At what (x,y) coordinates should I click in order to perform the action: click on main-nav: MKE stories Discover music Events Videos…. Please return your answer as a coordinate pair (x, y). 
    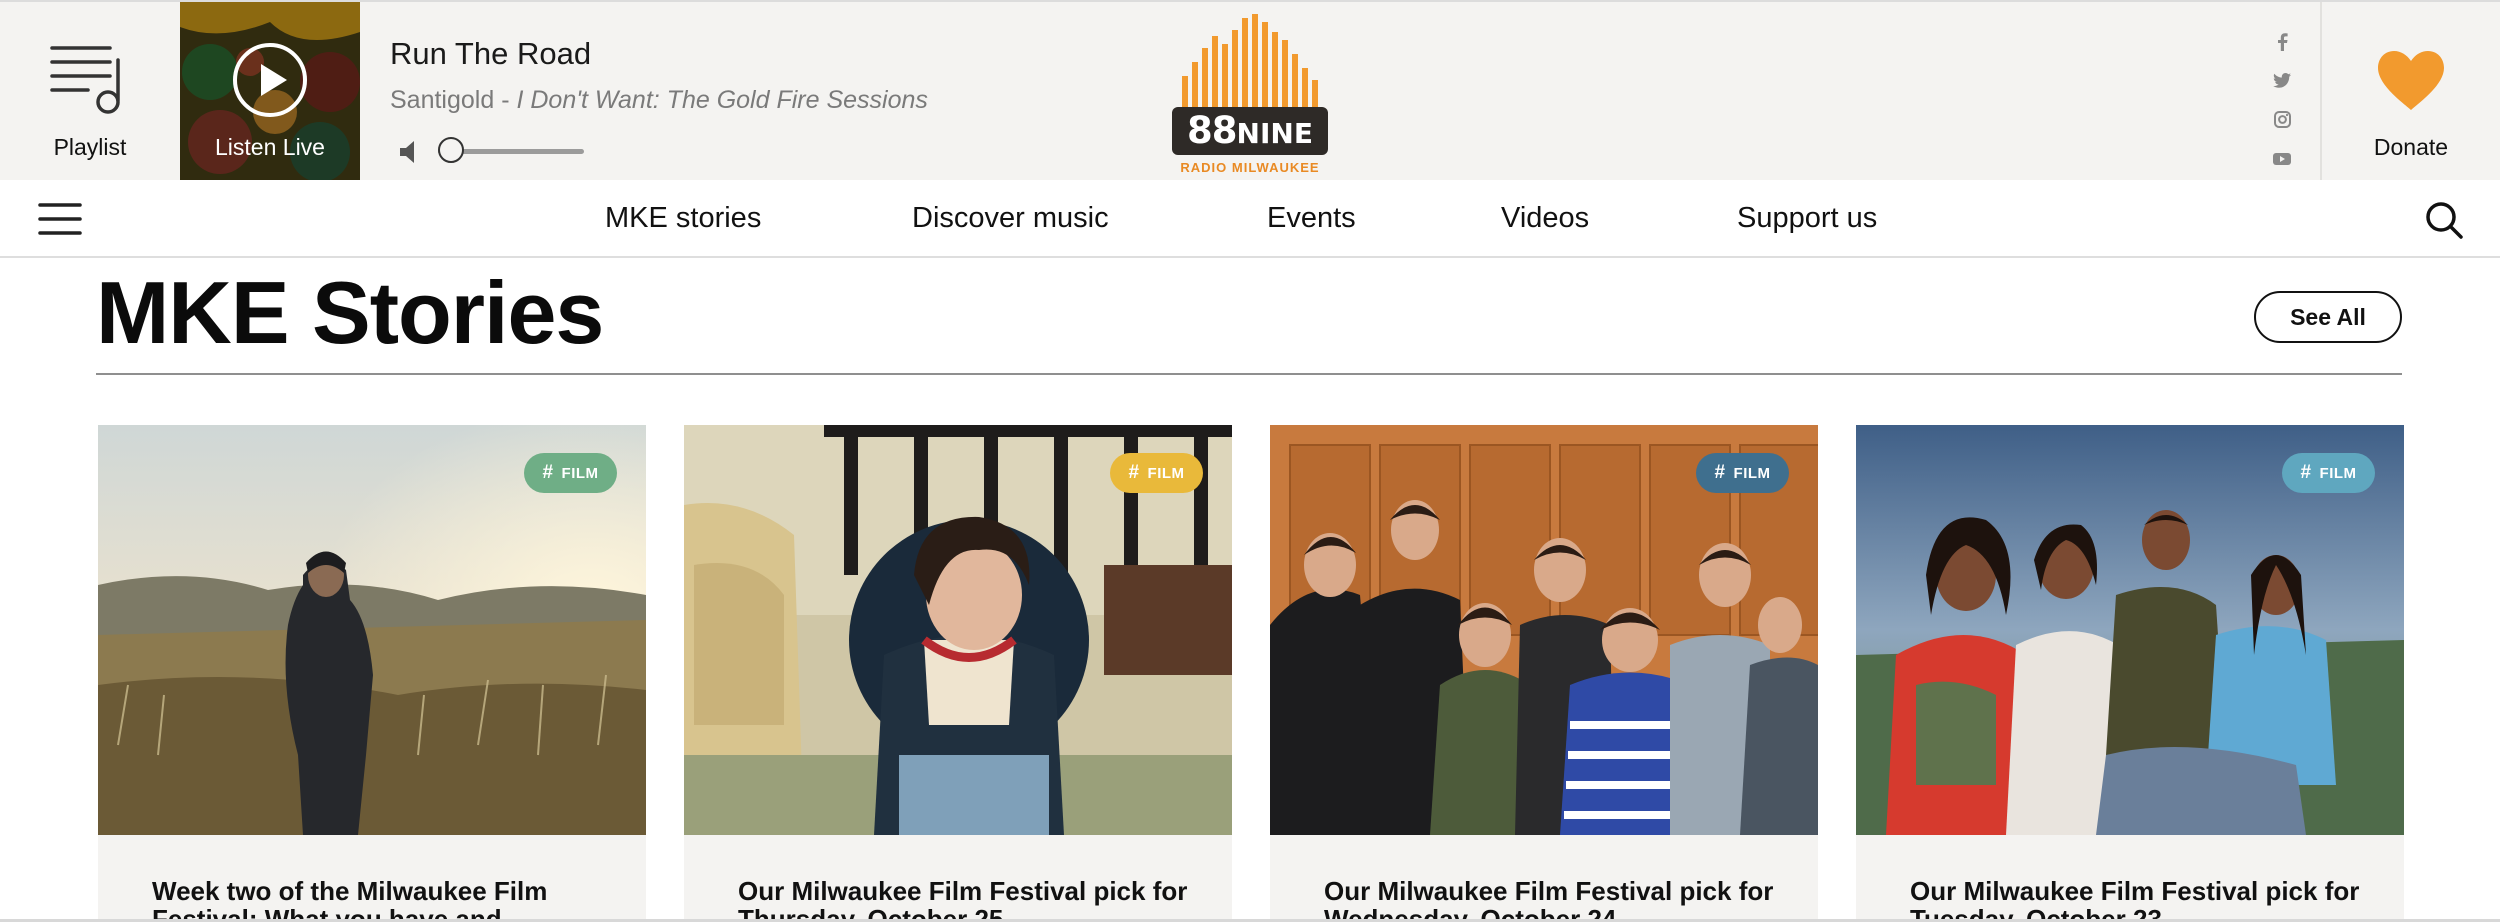
    Looking at the image, I should click on (1250, 219).